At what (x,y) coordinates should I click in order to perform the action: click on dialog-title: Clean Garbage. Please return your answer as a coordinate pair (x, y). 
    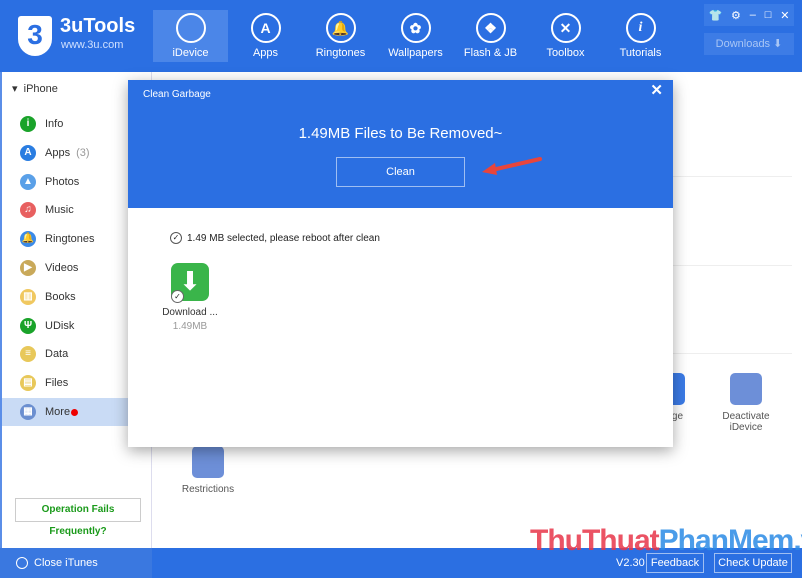
    Looking at the image, I should click on (177, 94).